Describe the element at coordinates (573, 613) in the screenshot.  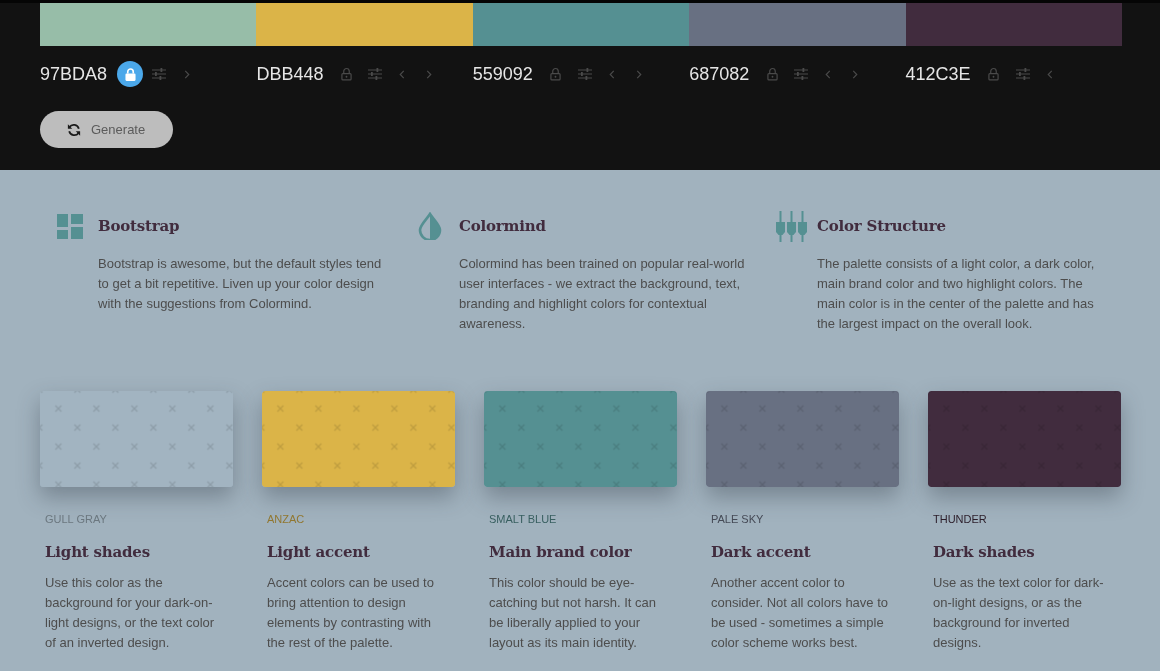
I see `card-description: This color should be eye-catching but not harsh. It can be liberally applied to your layout as its main identity.` at that location.